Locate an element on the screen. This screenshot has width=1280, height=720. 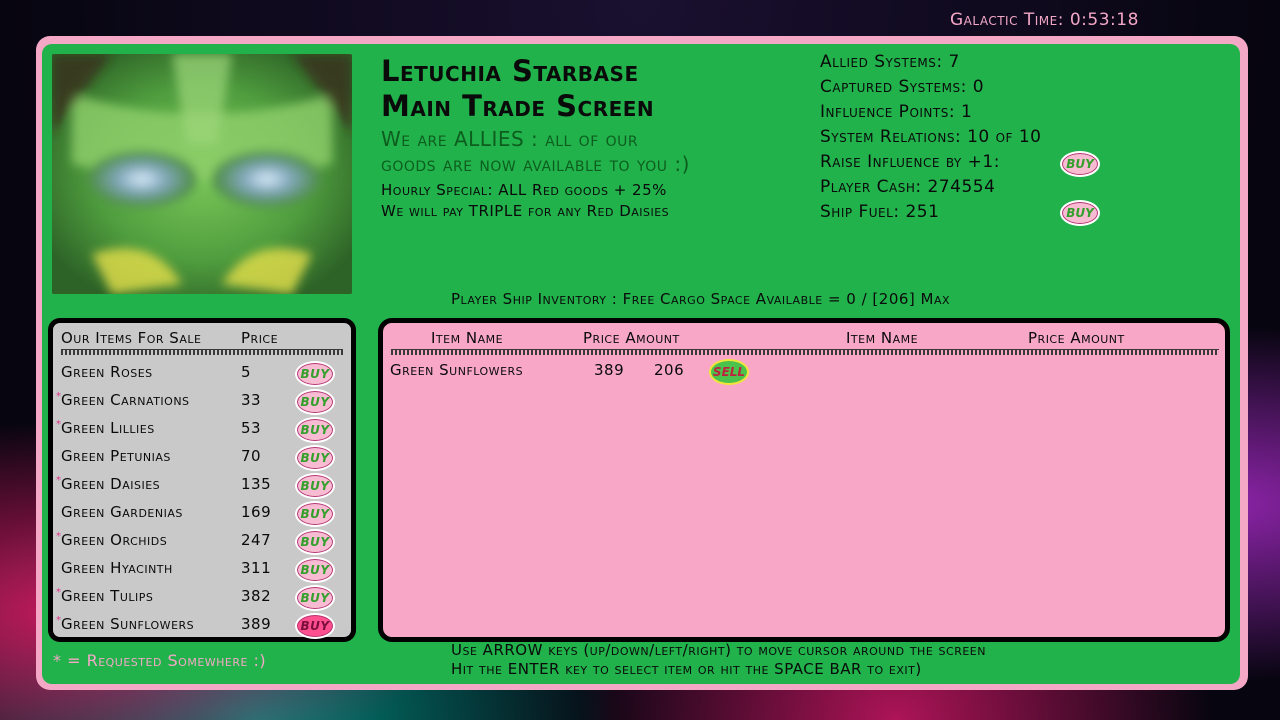
shop-item: * Green Sunflowers 389 BUY is located at coordinates (202, 625).